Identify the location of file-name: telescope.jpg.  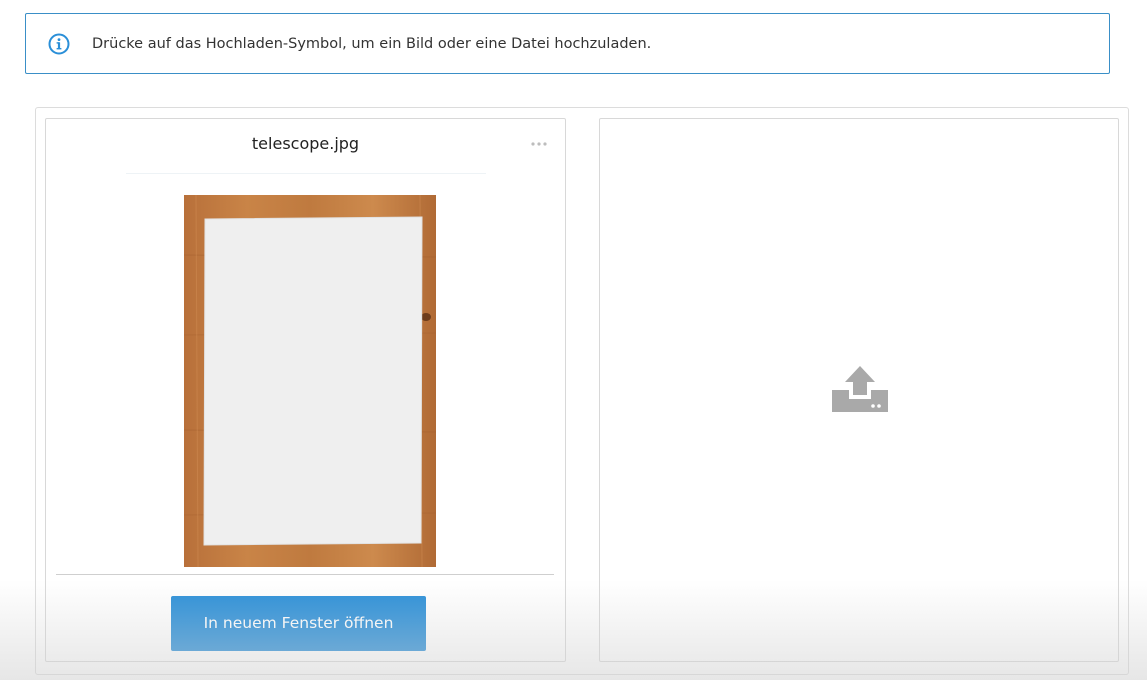
(305, 143).